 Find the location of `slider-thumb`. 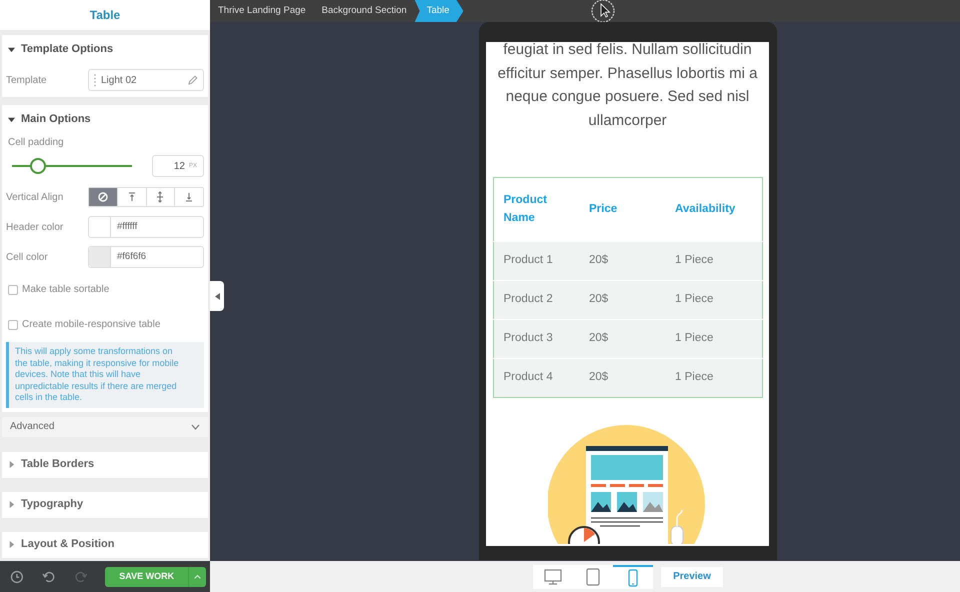

slider-thumb is located at coordinates (38, 166).